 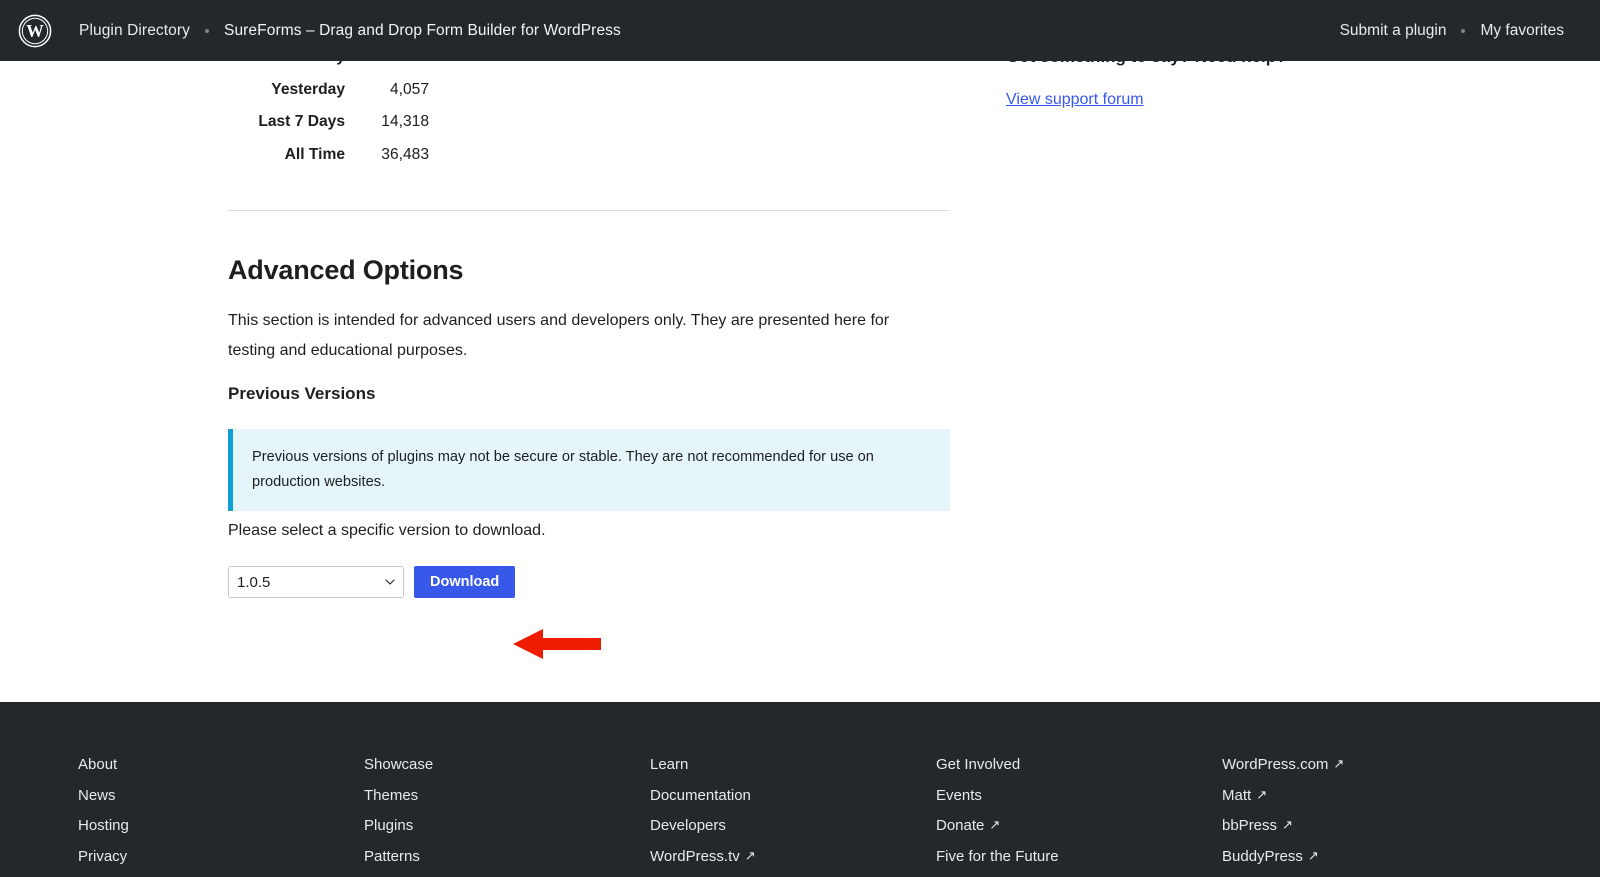 What do you see at coordinates (589, 210) in the screenshot?
I see `section-divider` at bounding box center [589, 210].